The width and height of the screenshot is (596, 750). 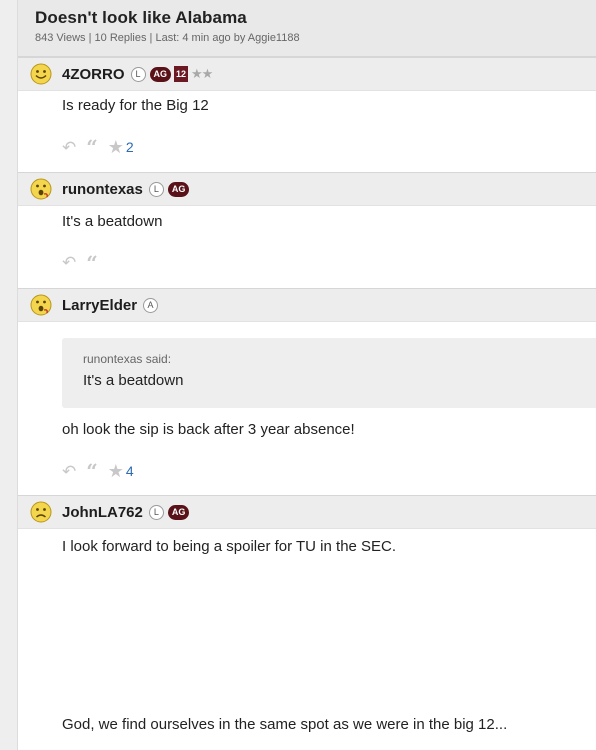 I want to click on quote-block: runontexas said: It's a beatdown, so click(x=329, y=373).